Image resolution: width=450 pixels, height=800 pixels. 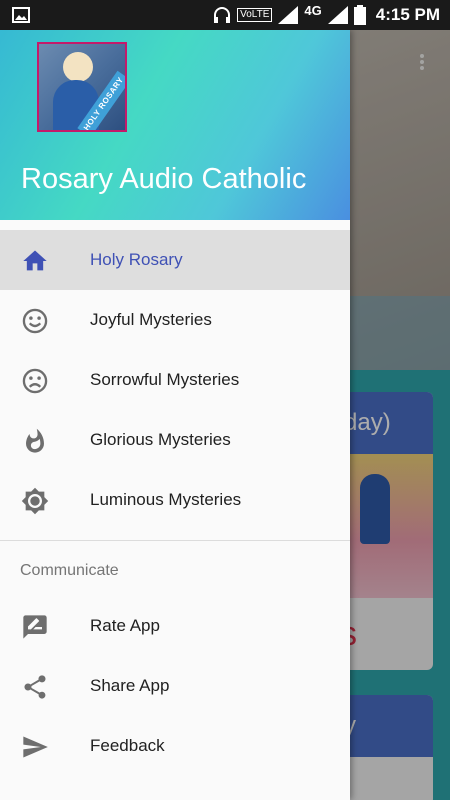 What do you see at coordinates (222, 15) in the screenshot?
I see `headphones-icon` at bounding box center [222, 15].